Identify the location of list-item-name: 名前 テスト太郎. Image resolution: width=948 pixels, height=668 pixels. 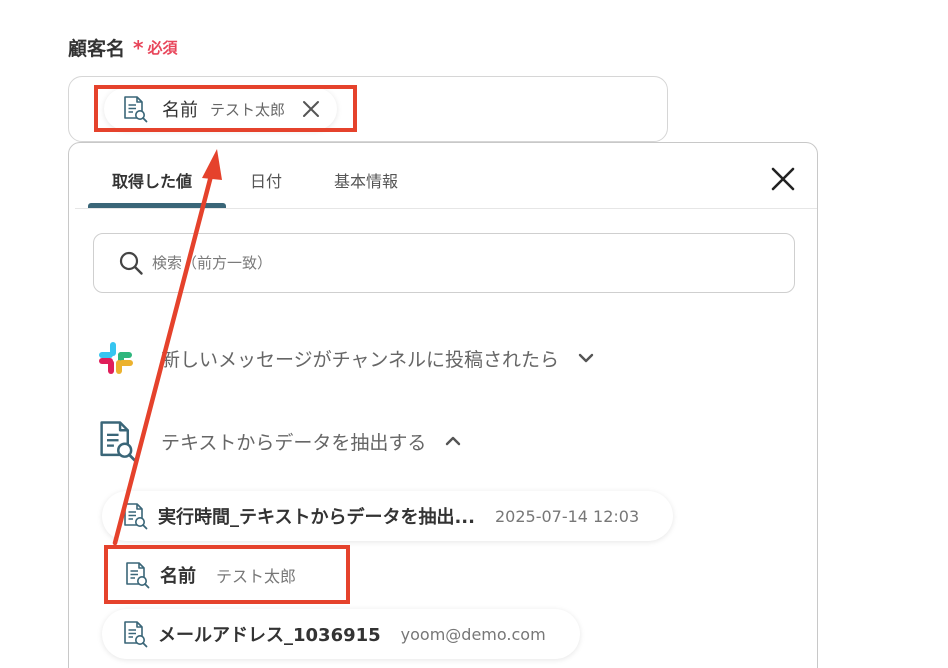
(217, 575).